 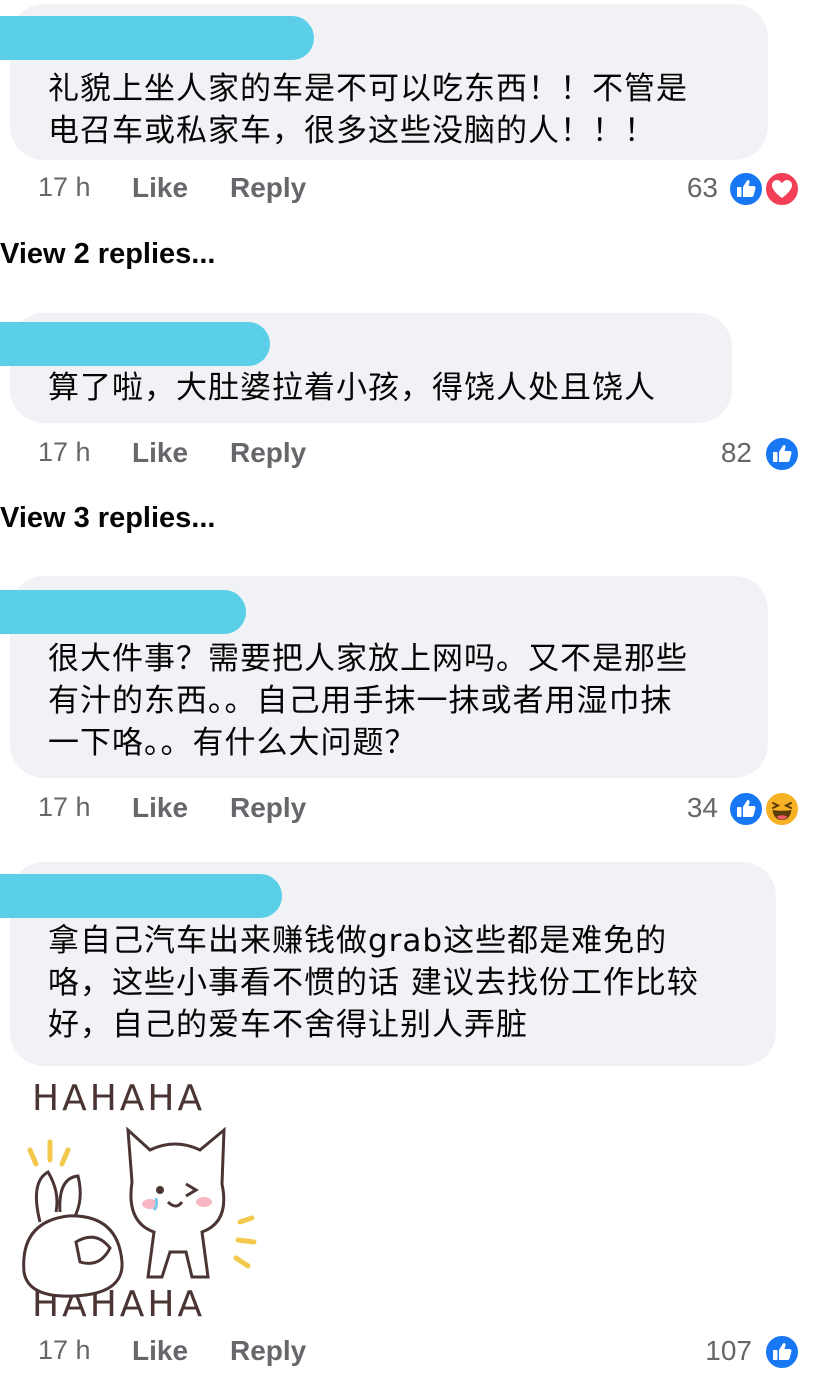 I want to click on comment-text: 礼貌上坐人家的车是不可以吃东西！！不管是 电召车或私家车，很多这些没脑的人！！！, so click(x=368, y=110).